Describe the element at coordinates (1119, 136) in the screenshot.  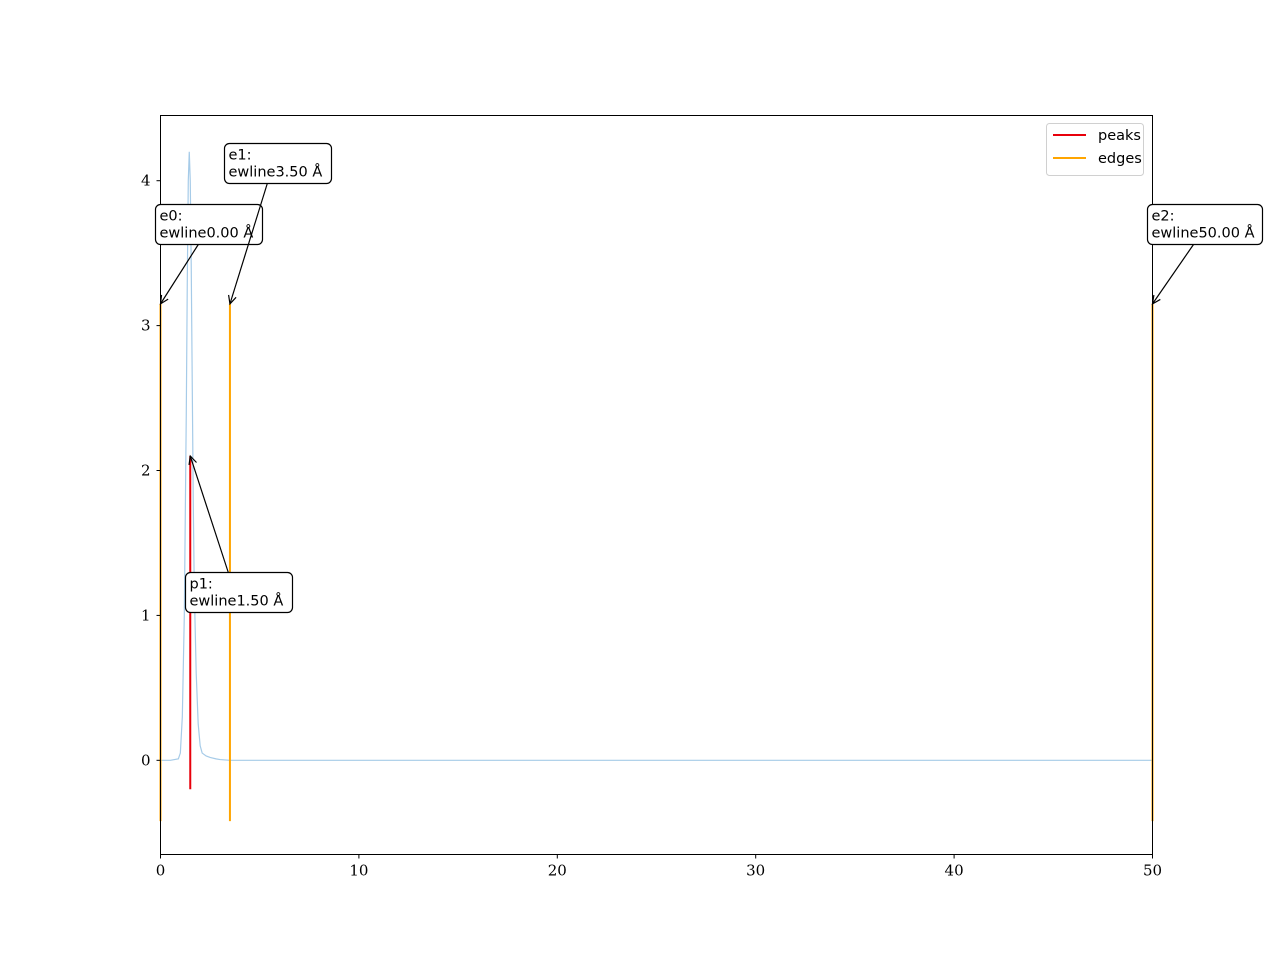
I see `legend-label-peaks: peaks` at that location.